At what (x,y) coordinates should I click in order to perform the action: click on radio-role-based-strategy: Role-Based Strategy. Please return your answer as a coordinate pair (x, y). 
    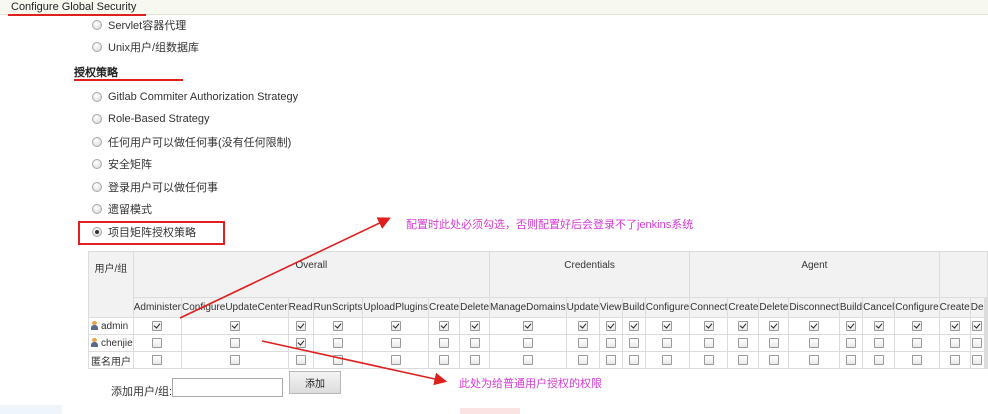
    Looking at the image, I should click on (151, 119).